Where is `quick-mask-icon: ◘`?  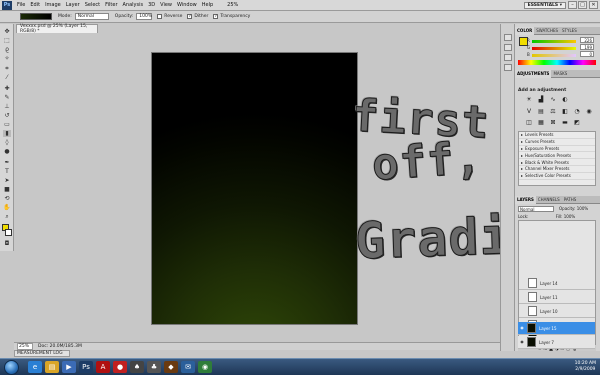
quick-mask-icon: ◘ is located at coordinates (7, 243).